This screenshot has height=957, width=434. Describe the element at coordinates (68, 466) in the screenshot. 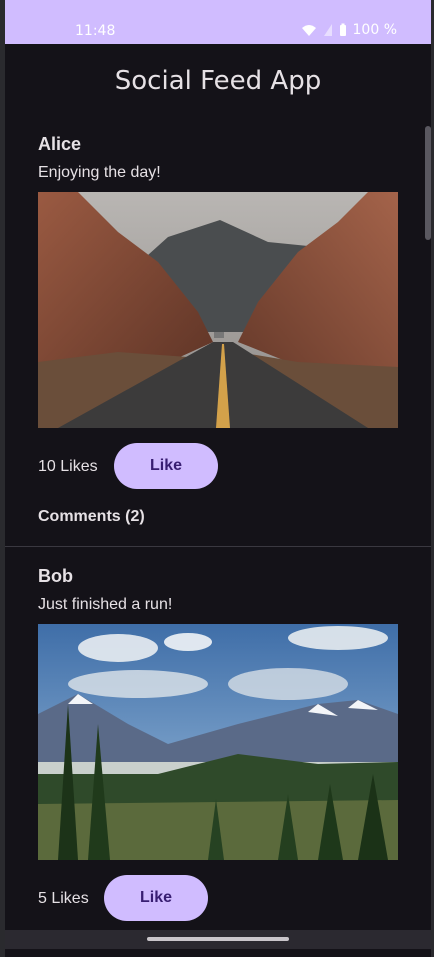

I see `likes-count: 10 Likes` at that location.